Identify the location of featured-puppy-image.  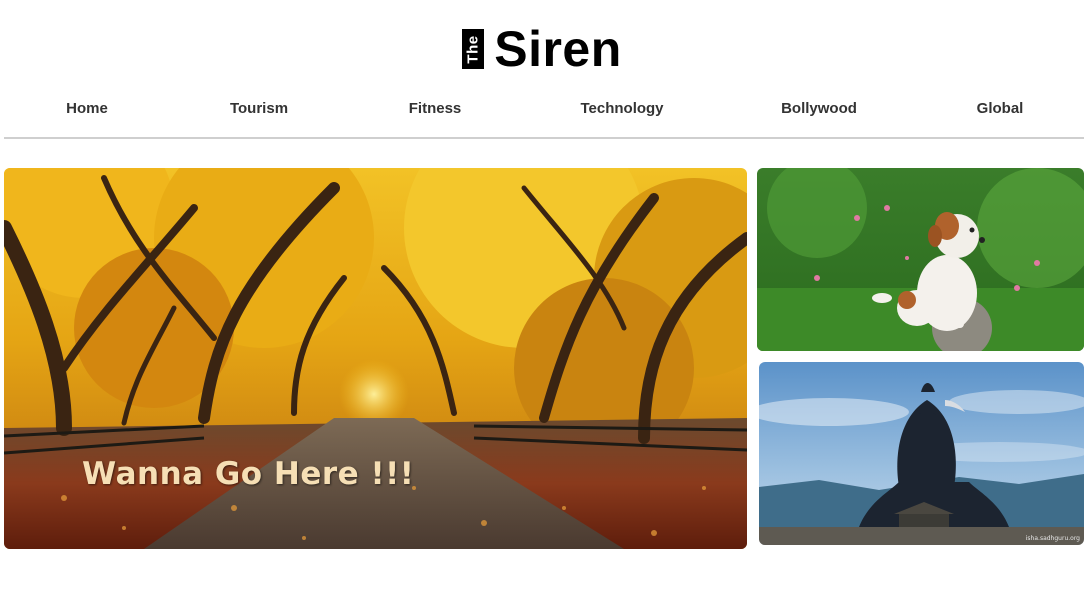
(920, 259).